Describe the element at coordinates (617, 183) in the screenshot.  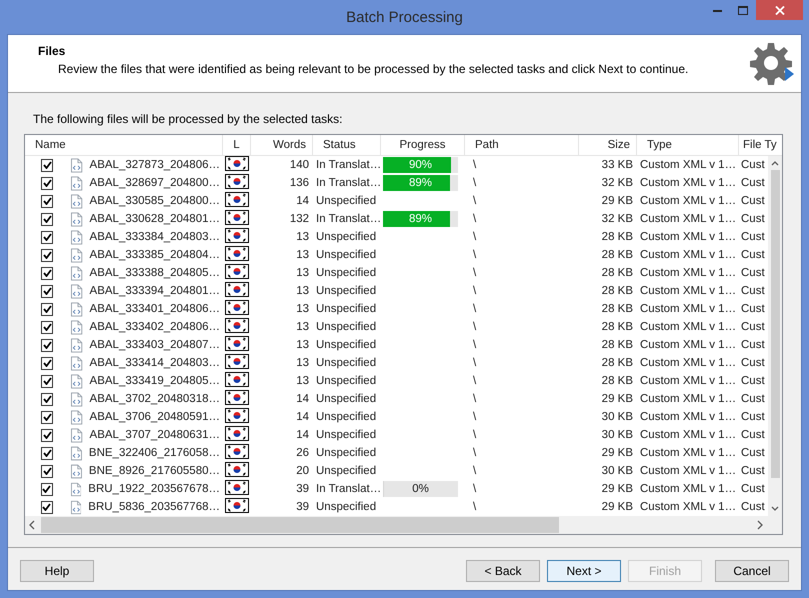
I see `file-size: 32 KB` at that location.